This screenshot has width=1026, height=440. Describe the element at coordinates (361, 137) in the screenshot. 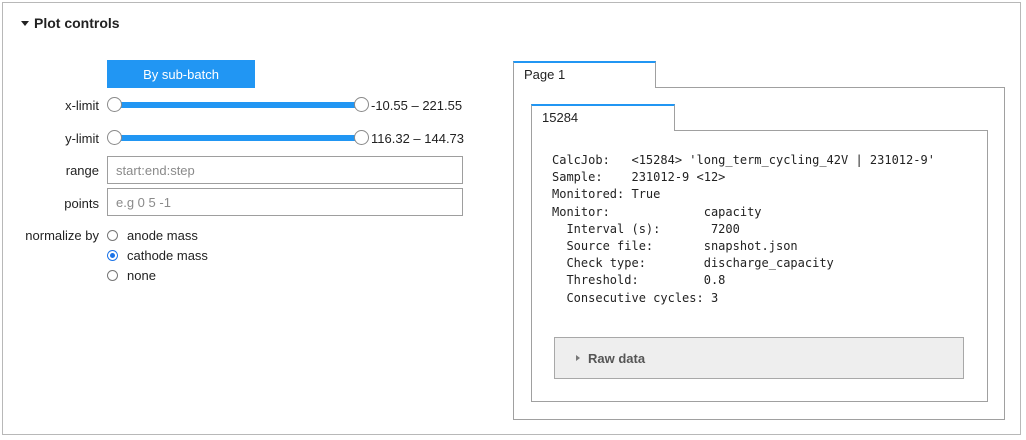

I see `y-limit-max-handle` at that location.